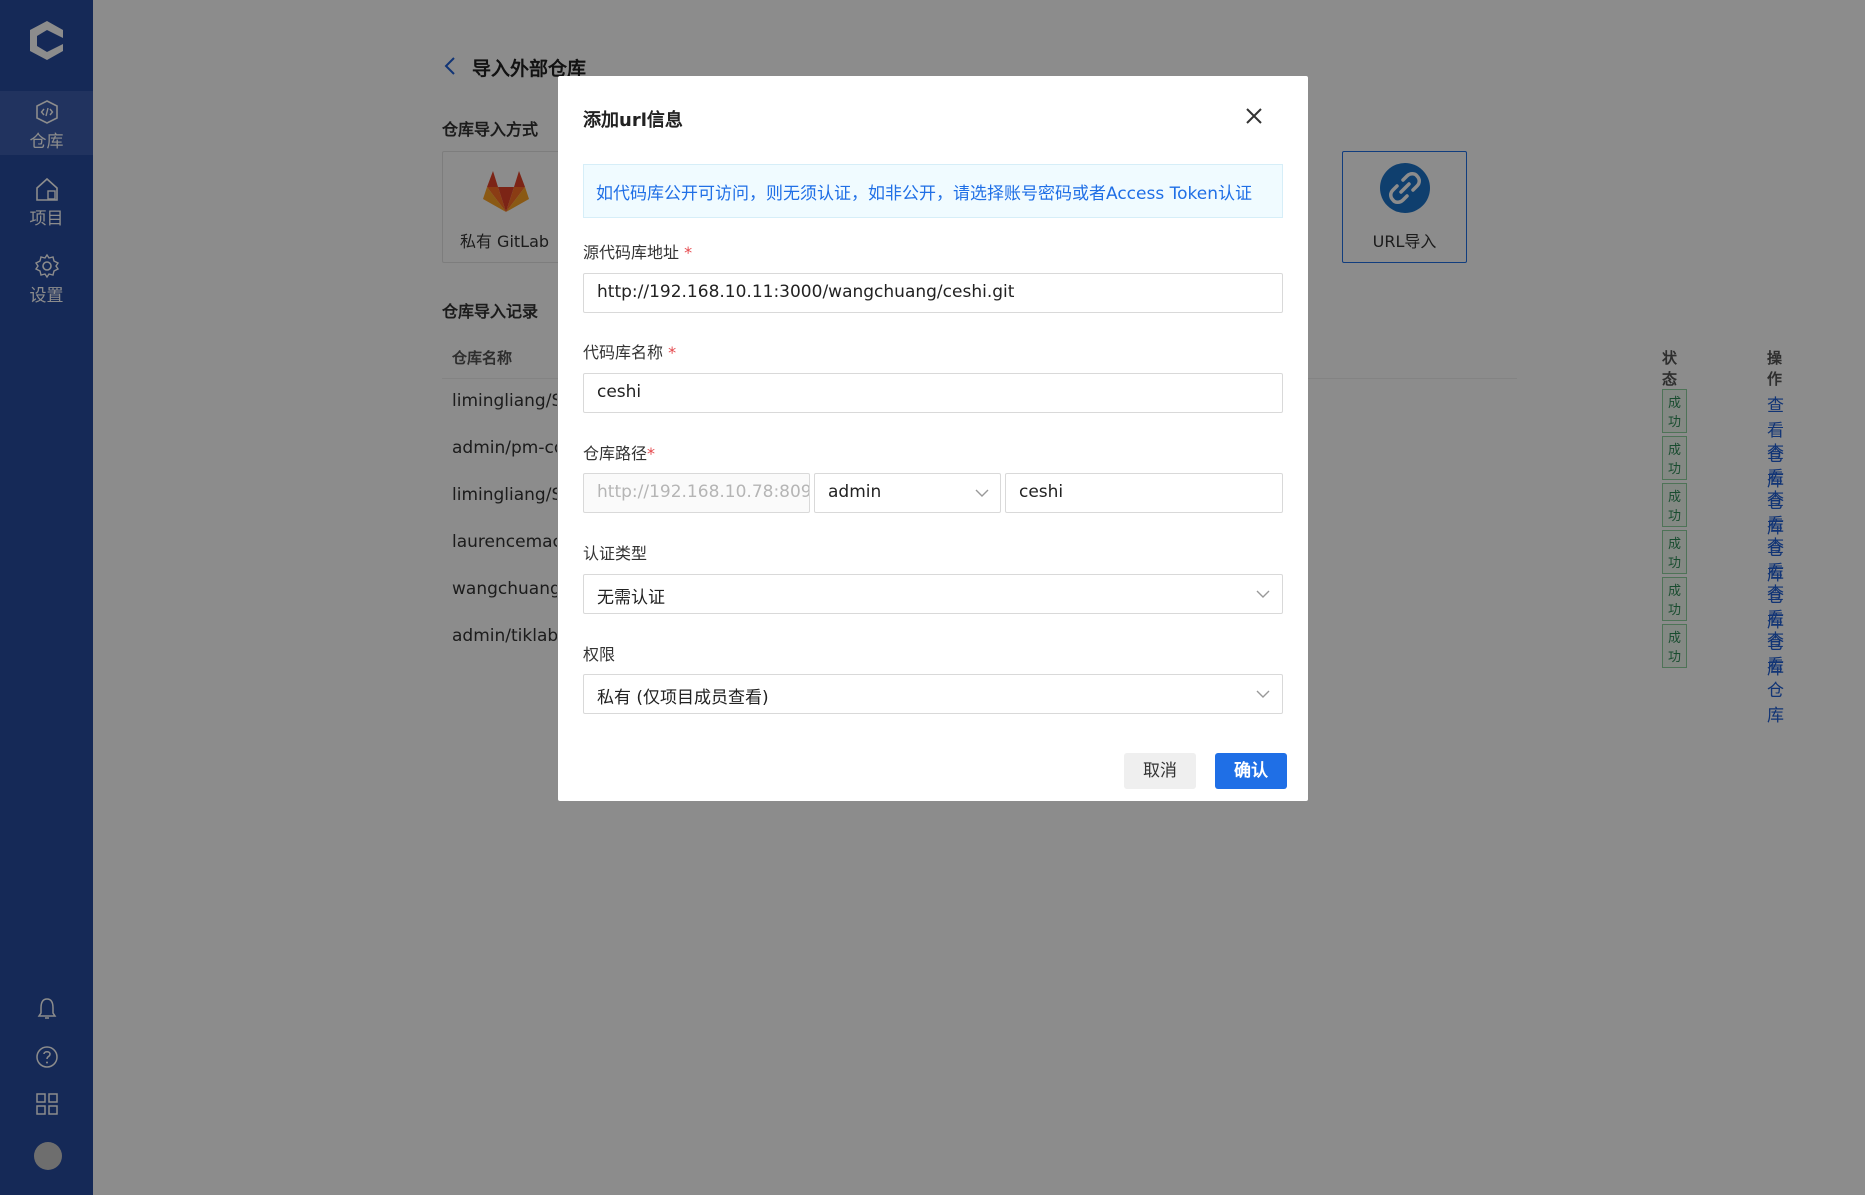 This screenshot has width=1865, height=1195. Describe the element at coordinates (633, 120) in the screenshot. I see `modal-title: 添加url信息` at that location.